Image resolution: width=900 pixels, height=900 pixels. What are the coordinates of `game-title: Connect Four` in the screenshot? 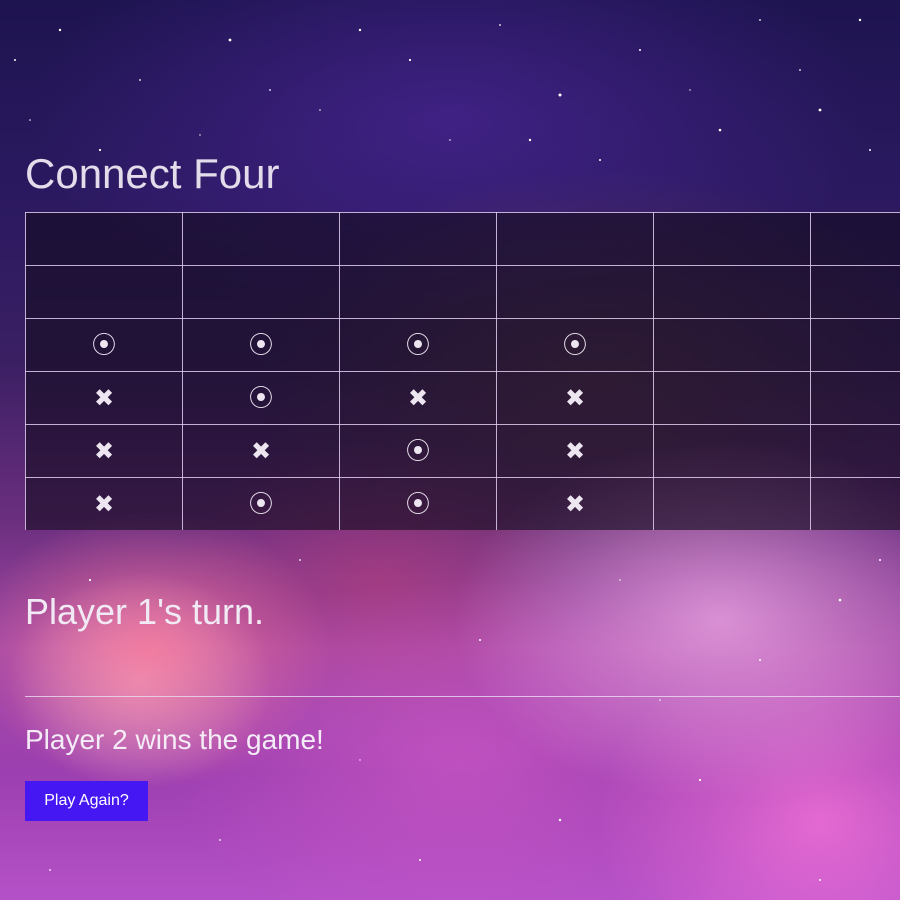 It's located at (152, 173).